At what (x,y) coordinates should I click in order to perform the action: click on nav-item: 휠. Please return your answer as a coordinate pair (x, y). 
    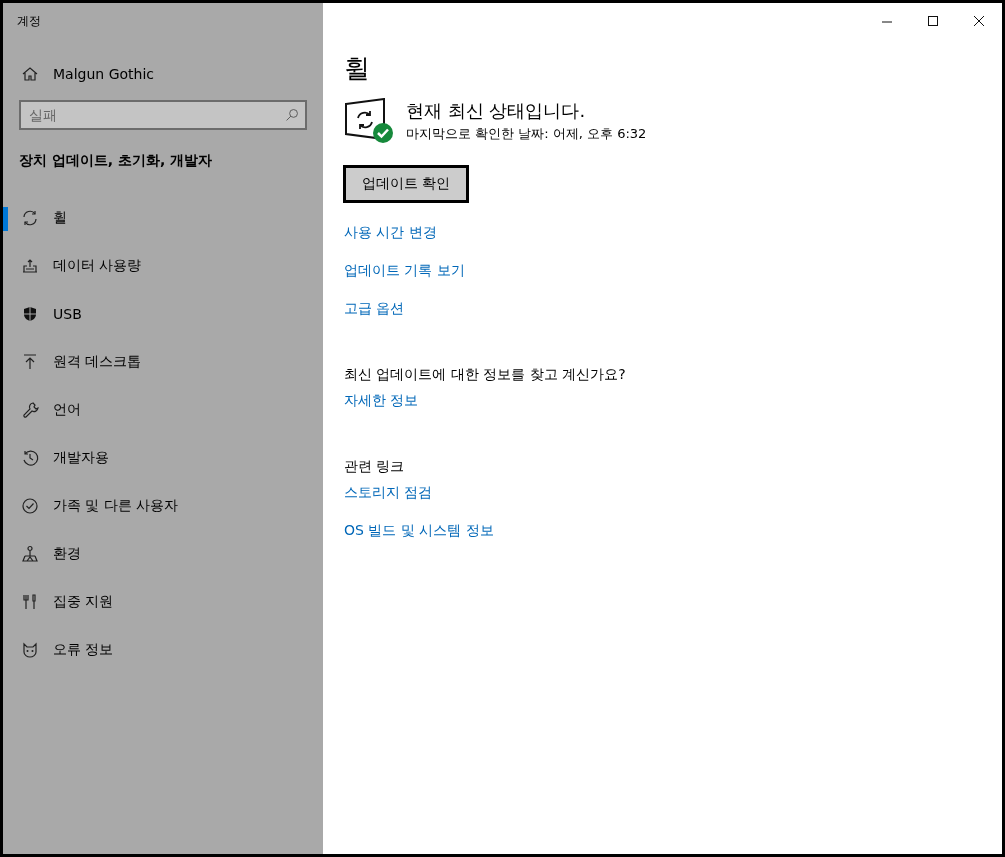
    Looking at the image, I should click on (163, 218).